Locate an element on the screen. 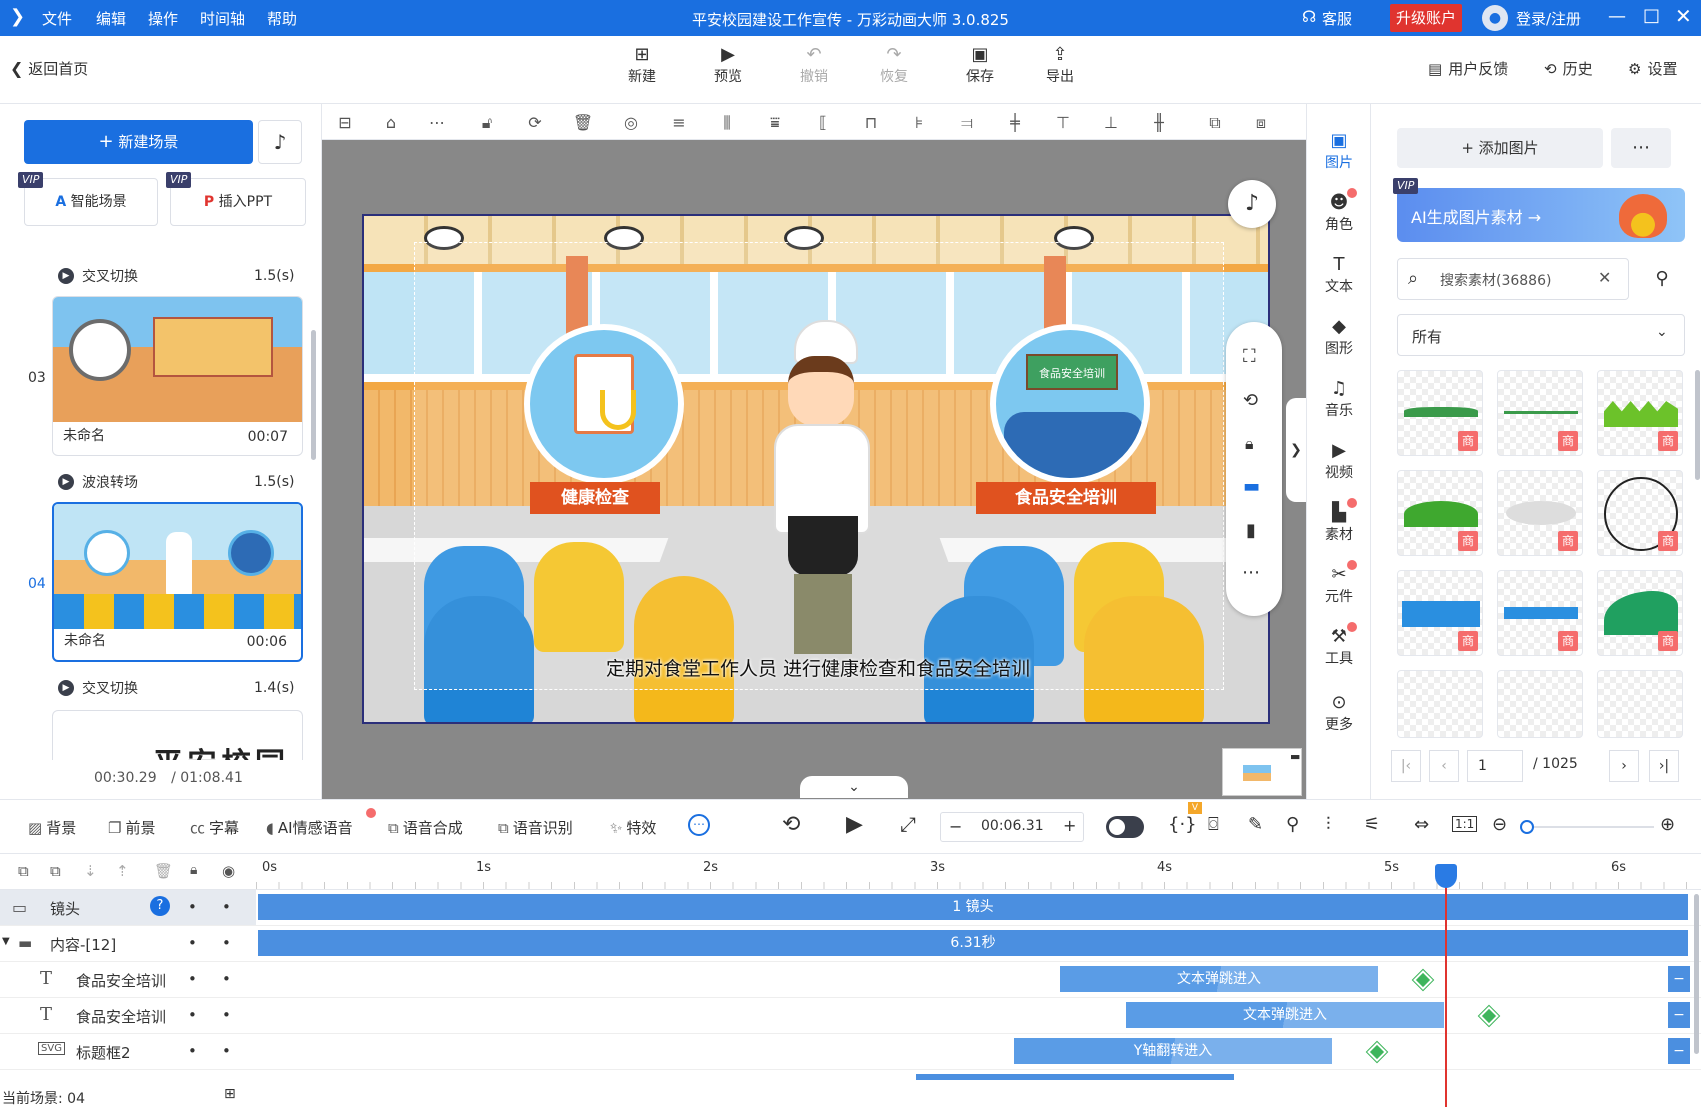 This screenshot has height=1107, width=1701. headset-icon: ☊ is located at coordinates (1309, 16).